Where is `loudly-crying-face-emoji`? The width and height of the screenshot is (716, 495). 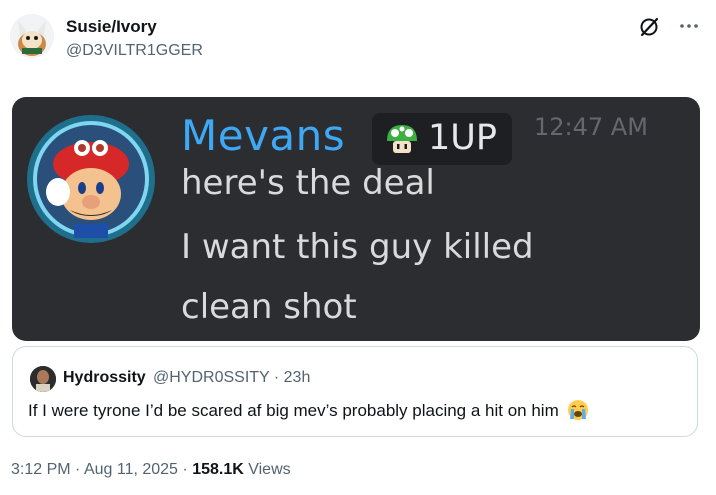 loudly-crying-face-emoji is located at coordinates (578, 410).